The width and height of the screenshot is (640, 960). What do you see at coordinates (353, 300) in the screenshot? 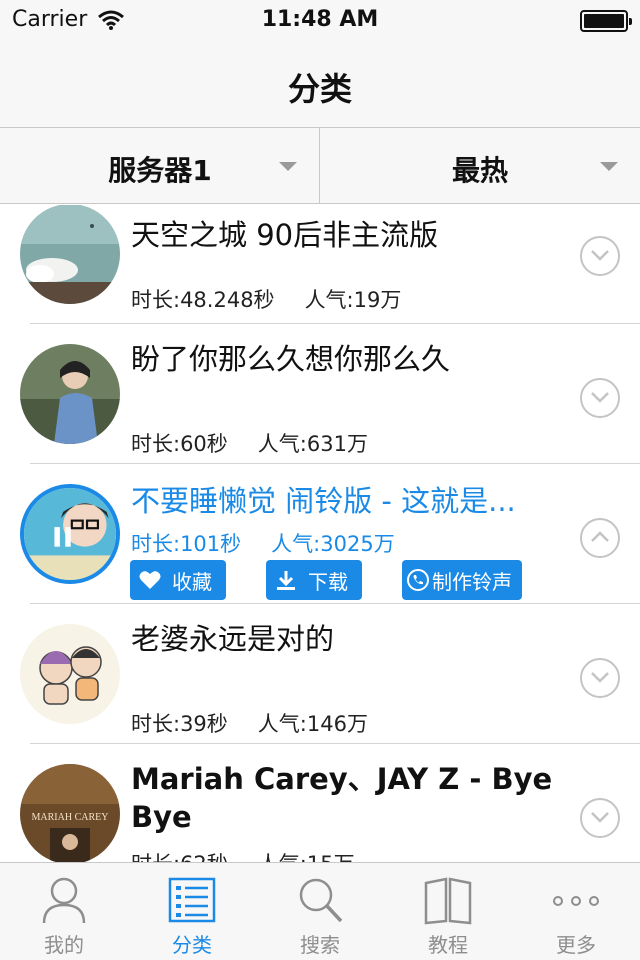
I see `track-popularity: 人气:19万` at bounding box center [353, 300].